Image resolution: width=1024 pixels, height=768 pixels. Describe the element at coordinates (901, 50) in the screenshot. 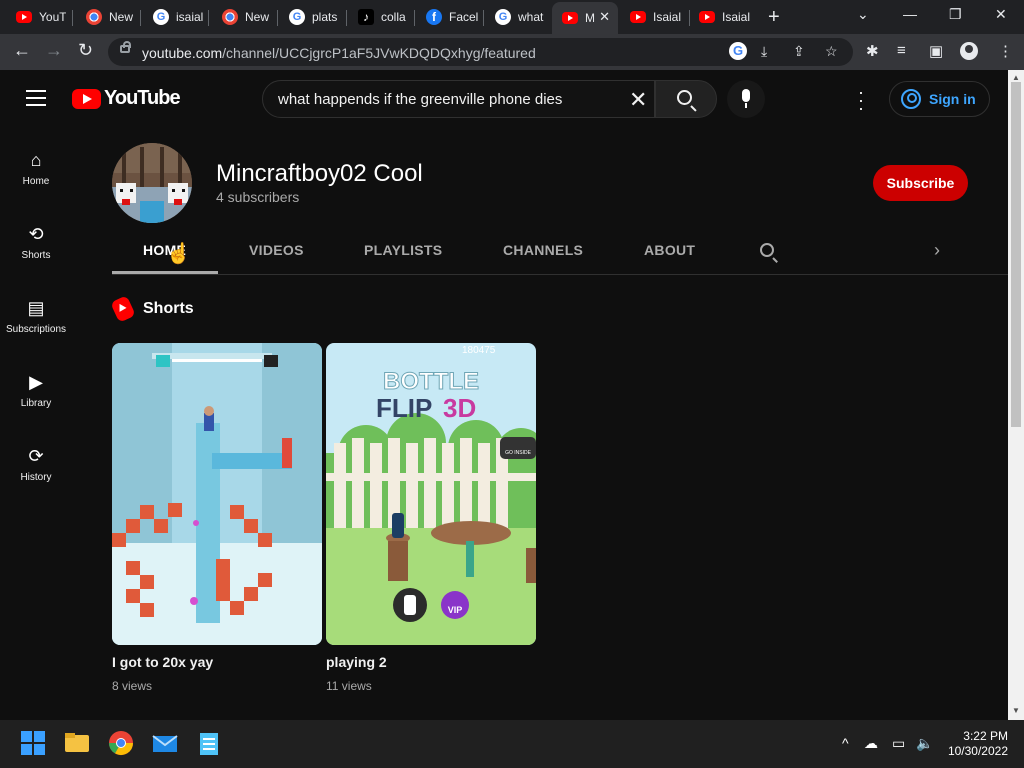

I see `media-control-icon: ≡` at that location.